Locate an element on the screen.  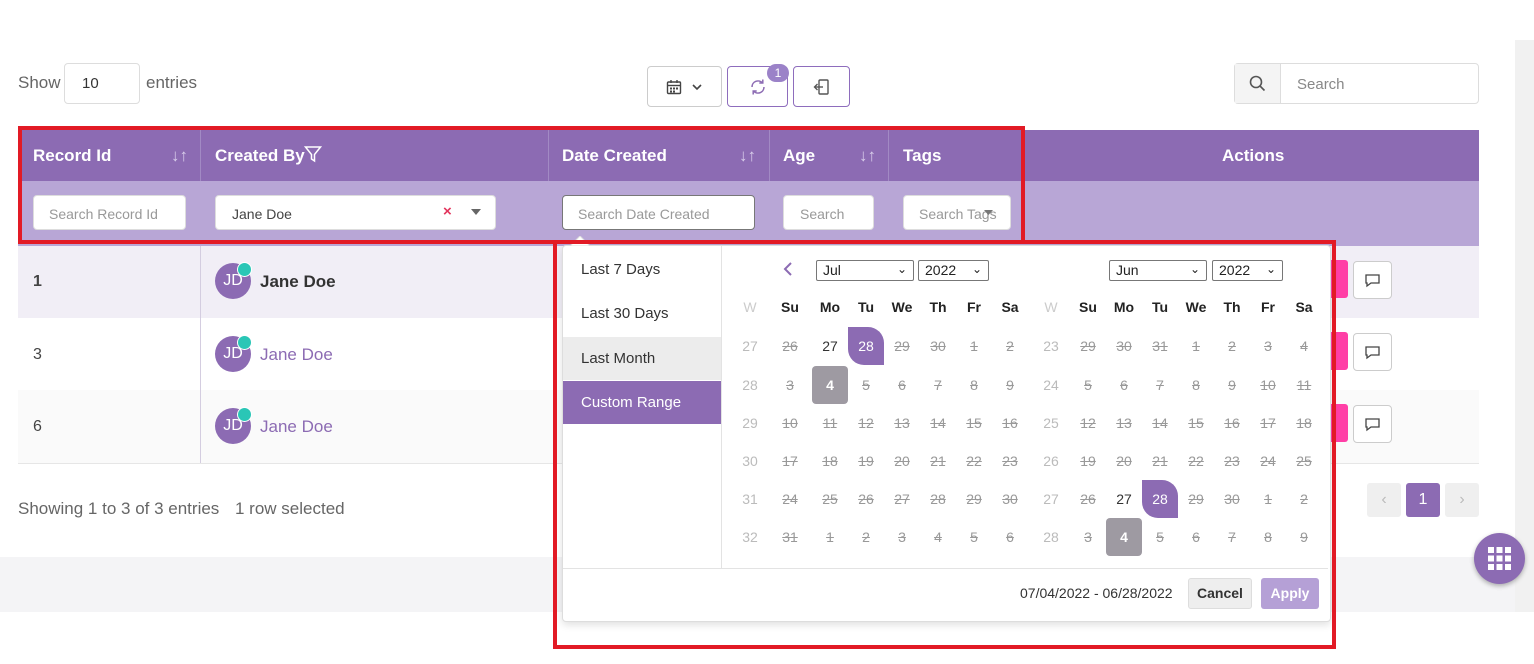
search-icon is located at coordinates (1258, 83).